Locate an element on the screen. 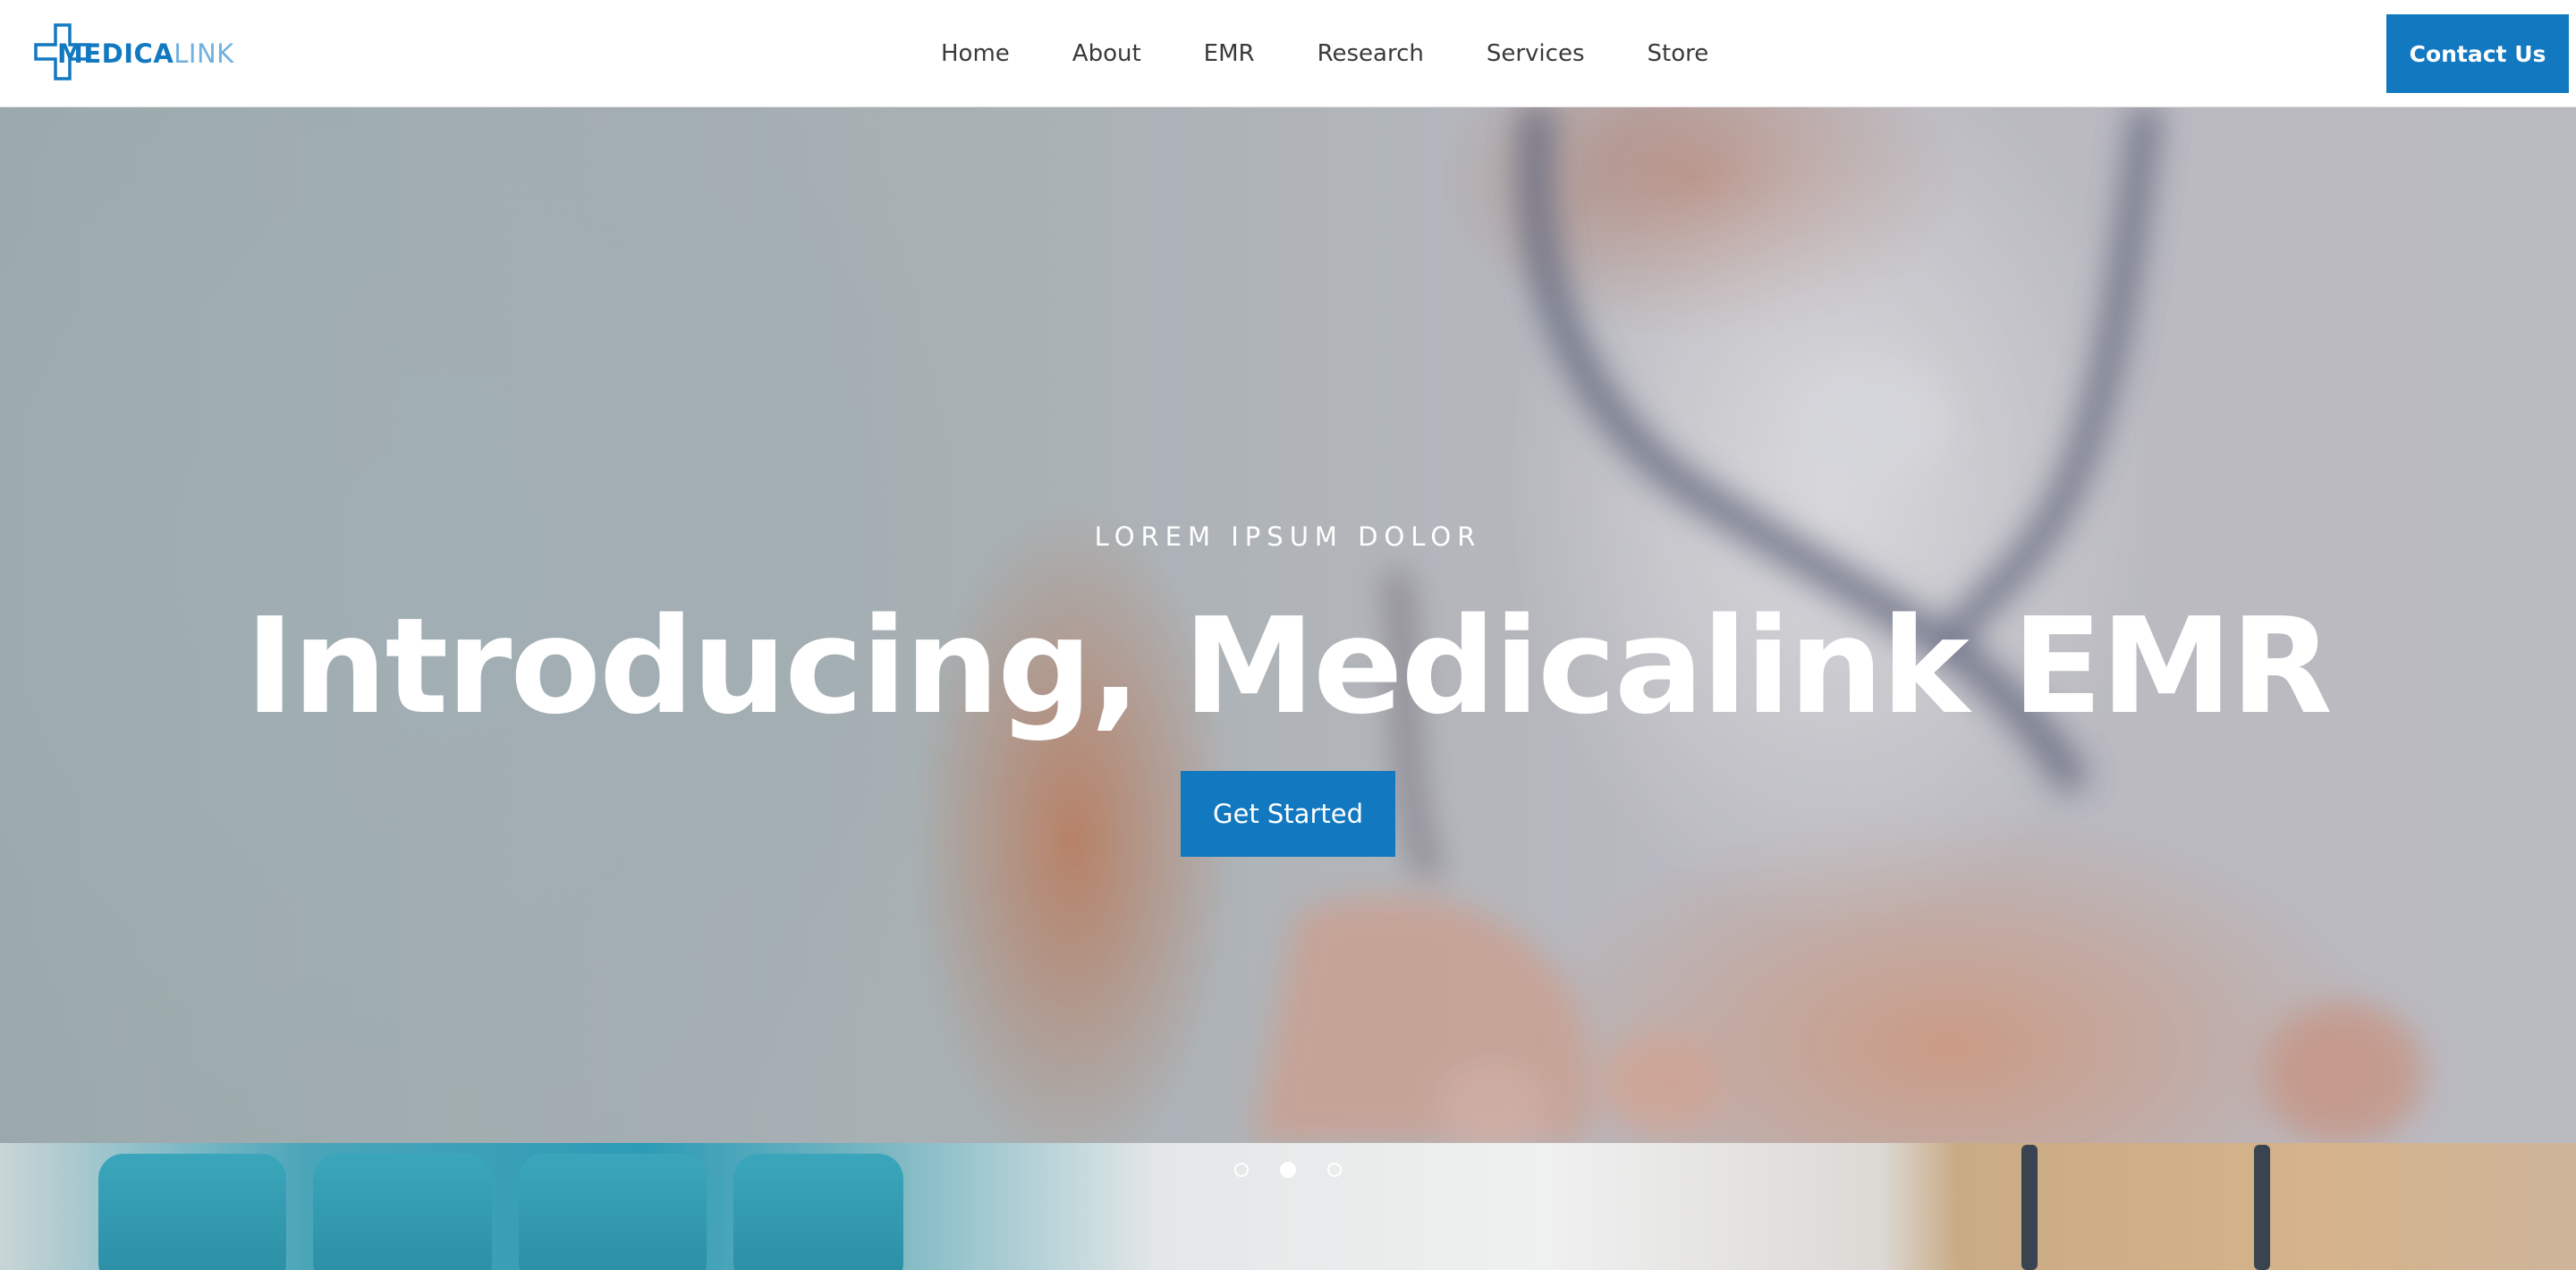  logo-text-bold: MEDICA is located at coordinates (115, 53).